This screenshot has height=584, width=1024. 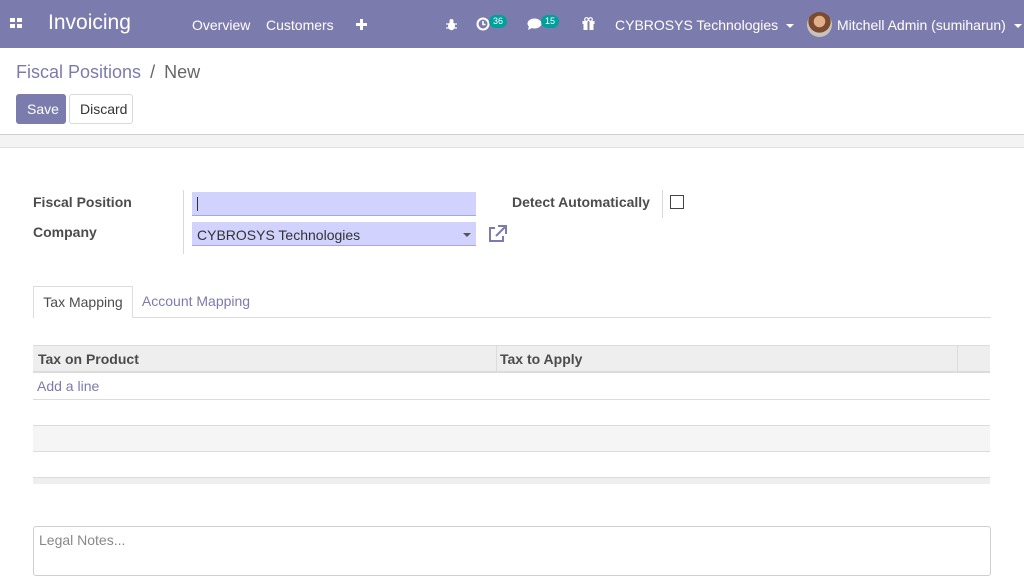 I want to click on apps-icon, so click(x=16, y=24).